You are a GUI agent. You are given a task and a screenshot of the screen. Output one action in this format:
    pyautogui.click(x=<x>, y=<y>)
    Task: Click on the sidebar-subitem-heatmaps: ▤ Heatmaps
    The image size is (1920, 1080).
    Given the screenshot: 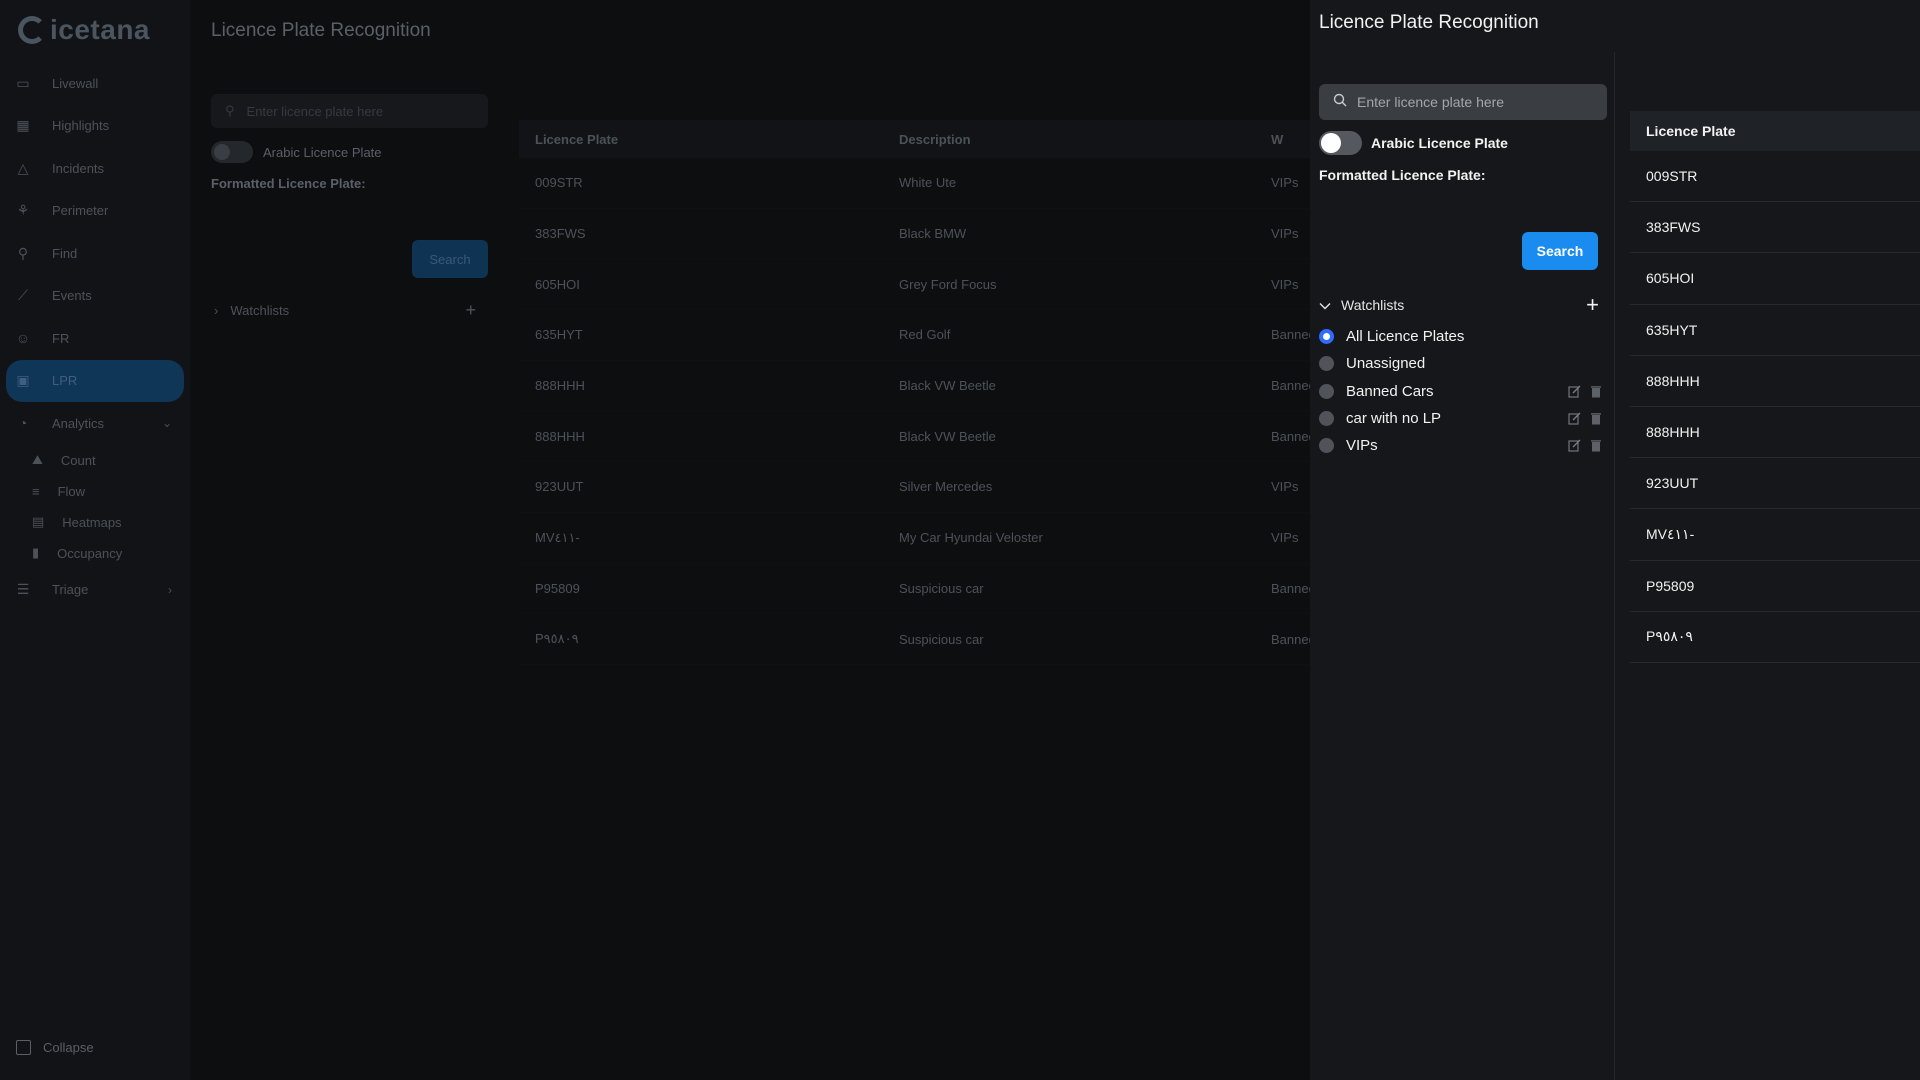 What is the action you would take?
    pyautogui.click(x=95, y=522)
    